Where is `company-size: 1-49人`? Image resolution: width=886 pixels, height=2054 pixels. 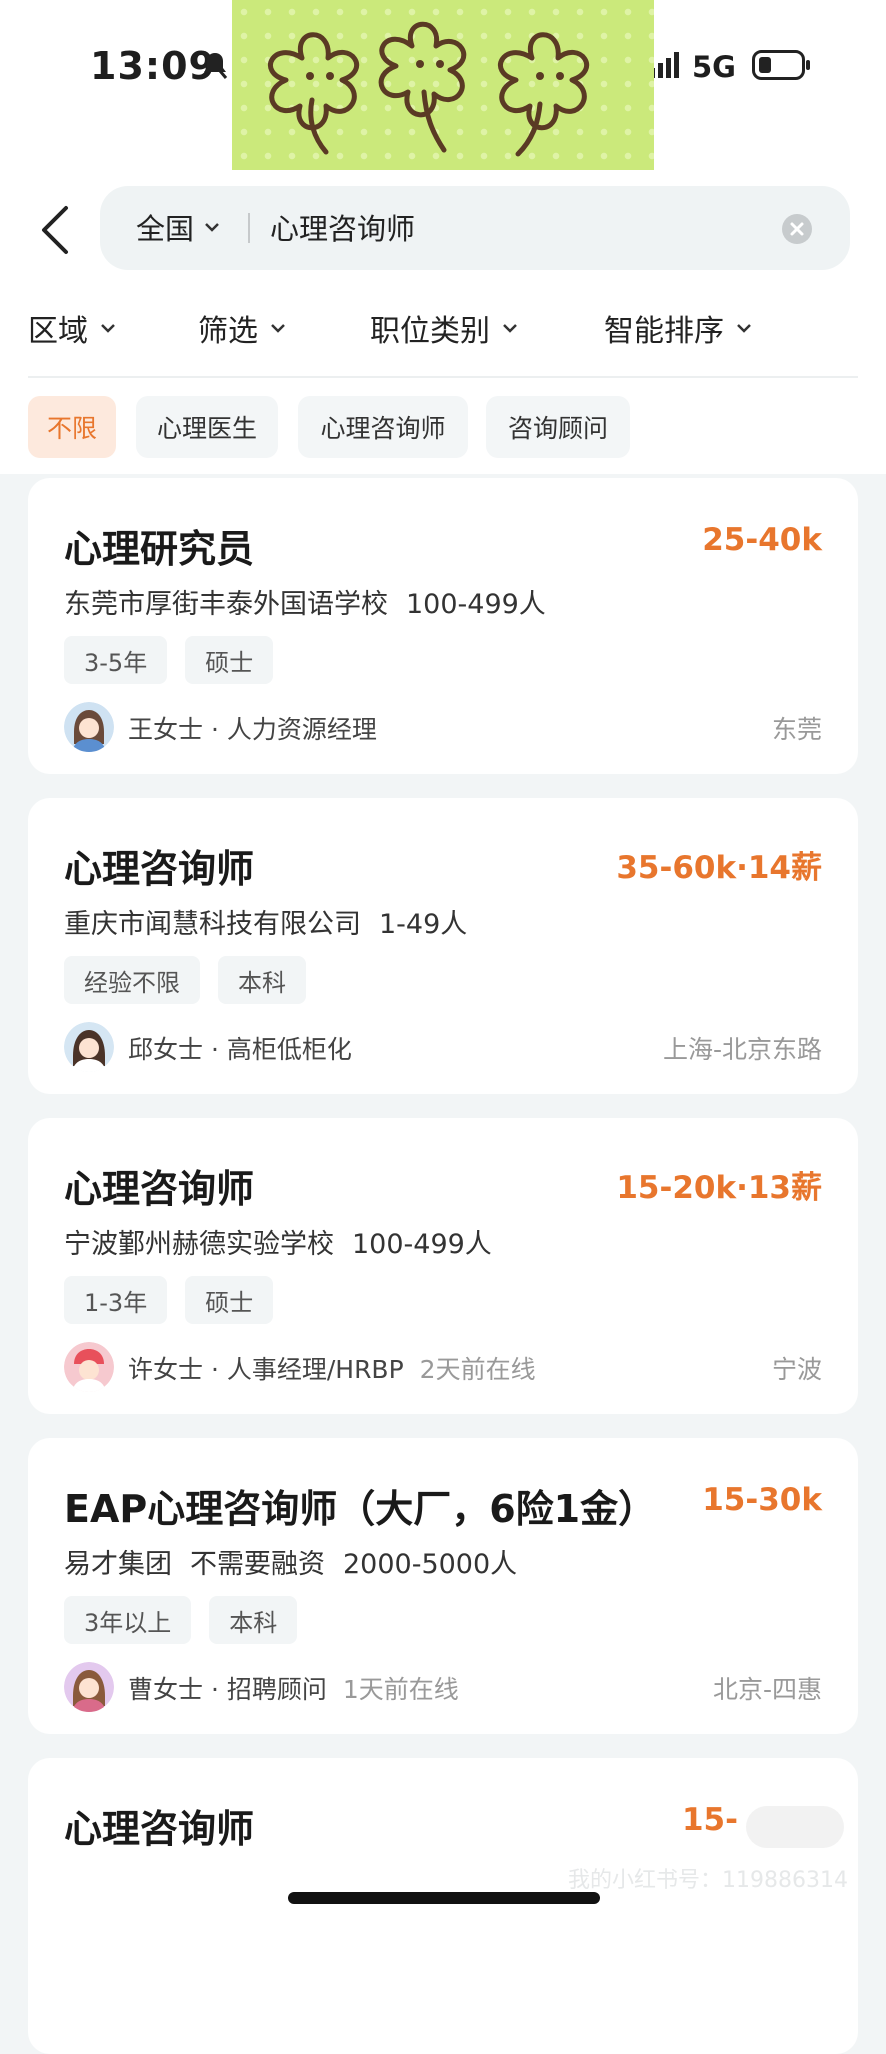 company-size: 1-49人 is located at coordinates (423, 924).